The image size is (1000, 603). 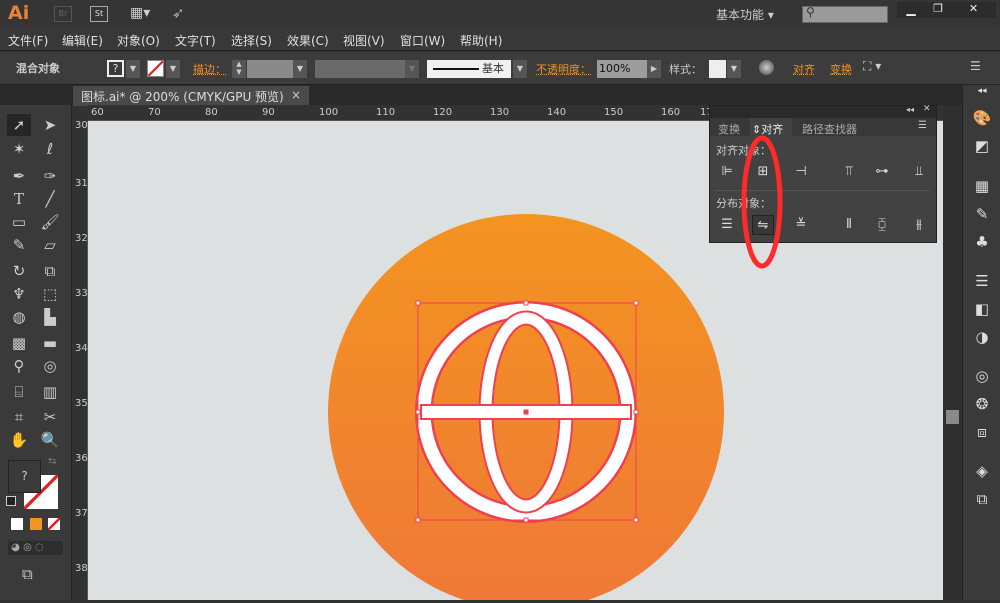 I want to click on slice-tool-icon: ✂, so click(x=50, y=417).